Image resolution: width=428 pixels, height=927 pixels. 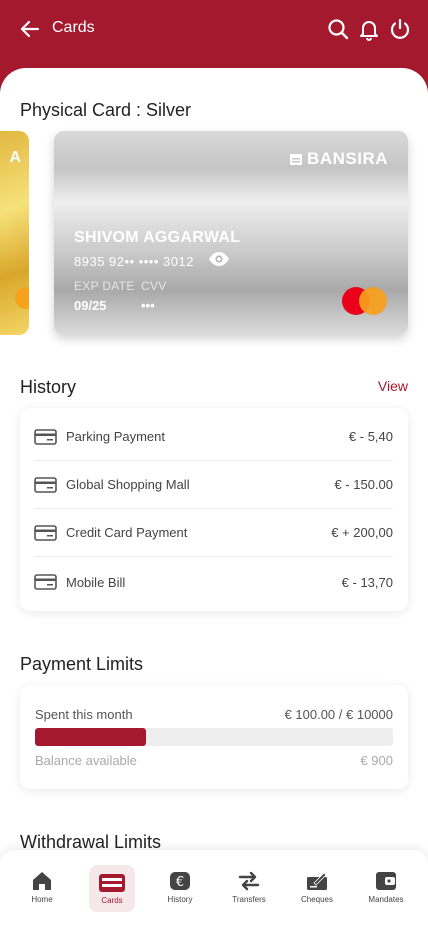 I want to click on card-brand: BANSIRA, so click(x=338, y=159).